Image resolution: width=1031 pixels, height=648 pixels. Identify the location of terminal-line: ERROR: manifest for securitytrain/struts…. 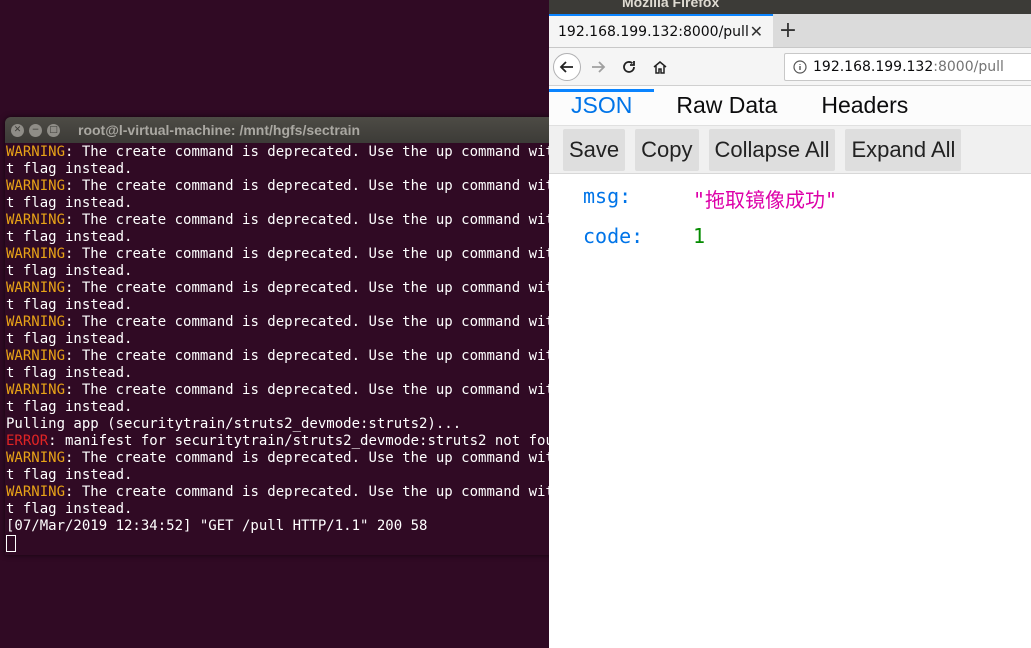
(290, 441).